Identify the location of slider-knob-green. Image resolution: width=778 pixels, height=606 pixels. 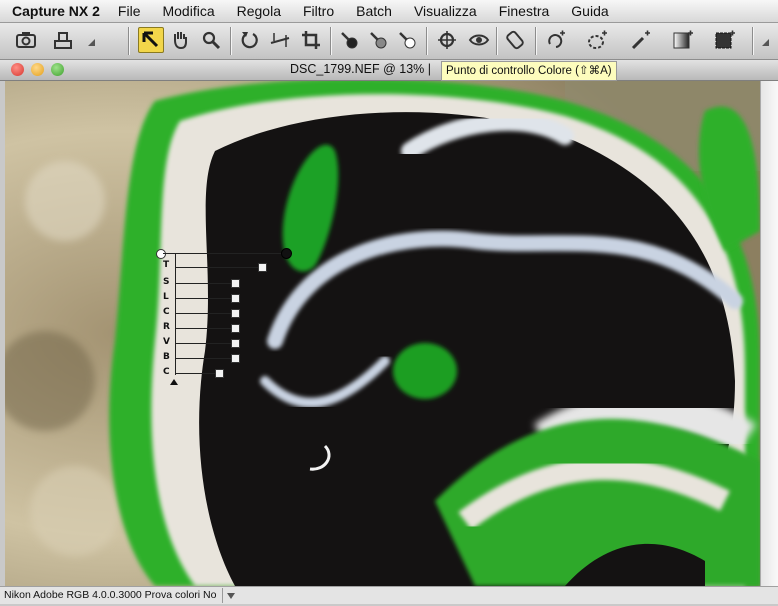
(235, 343).